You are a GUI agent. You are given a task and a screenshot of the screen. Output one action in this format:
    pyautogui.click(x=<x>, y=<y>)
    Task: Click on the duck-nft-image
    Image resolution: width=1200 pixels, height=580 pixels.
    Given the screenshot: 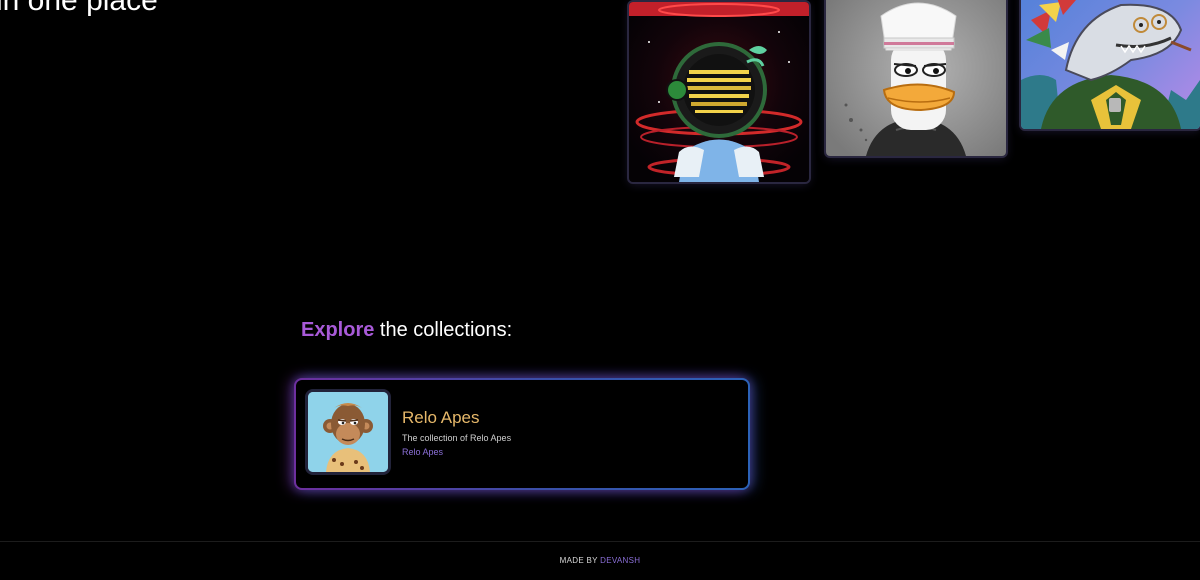 What is the action you would take?
    pyautogui.click(x=916, y=78)
    